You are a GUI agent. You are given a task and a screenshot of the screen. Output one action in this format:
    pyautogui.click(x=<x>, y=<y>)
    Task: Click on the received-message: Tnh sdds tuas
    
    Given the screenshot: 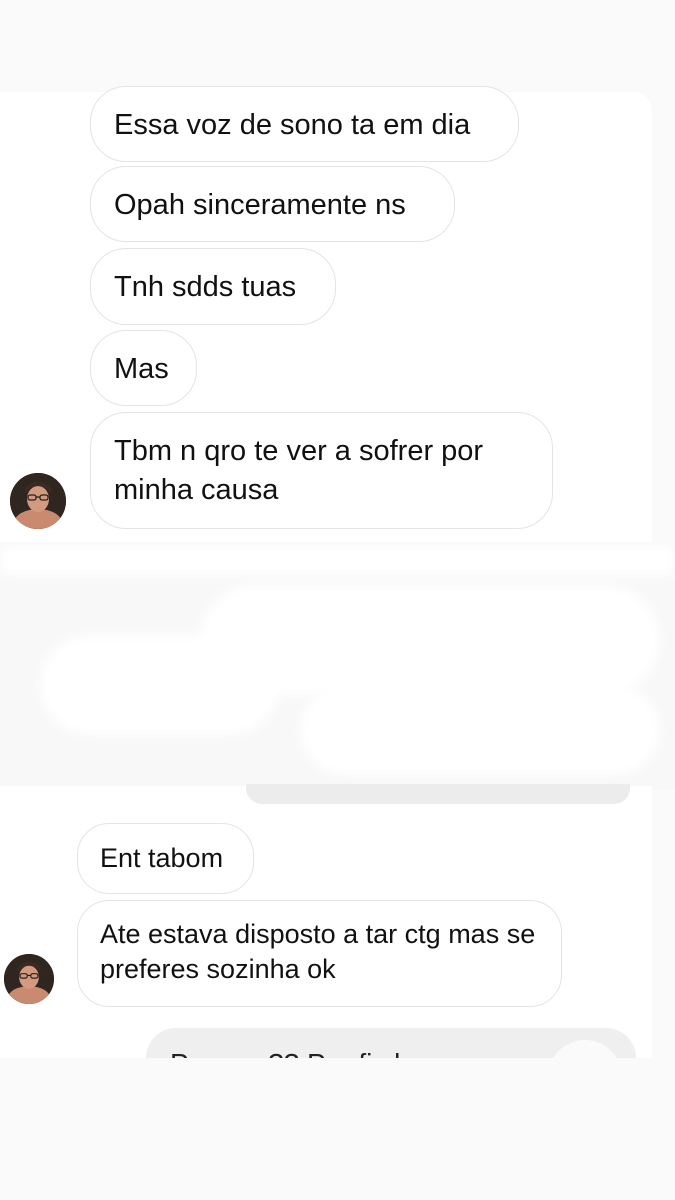 What is the action you would take?
    pyautogui.click(x=213, y=286)
    